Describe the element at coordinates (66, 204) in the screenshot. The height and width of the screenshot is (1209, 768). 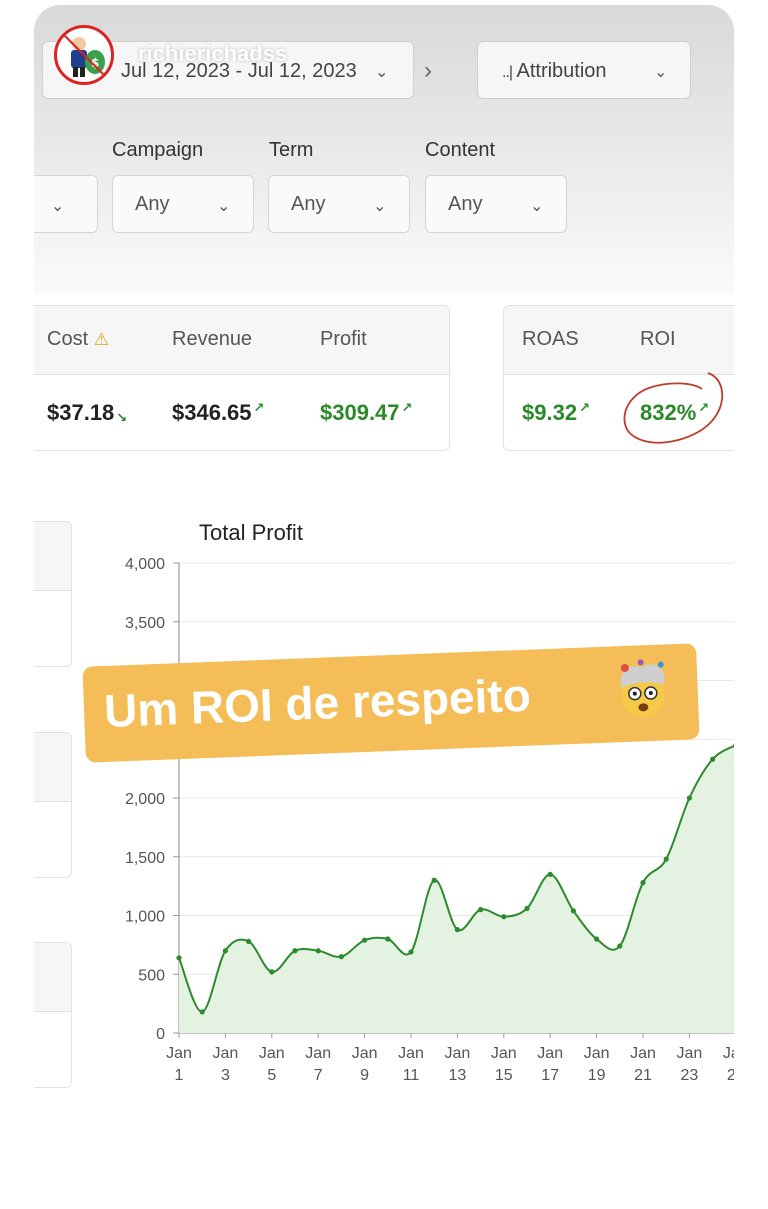
I see `filter-select-source: ⌄` at that location.